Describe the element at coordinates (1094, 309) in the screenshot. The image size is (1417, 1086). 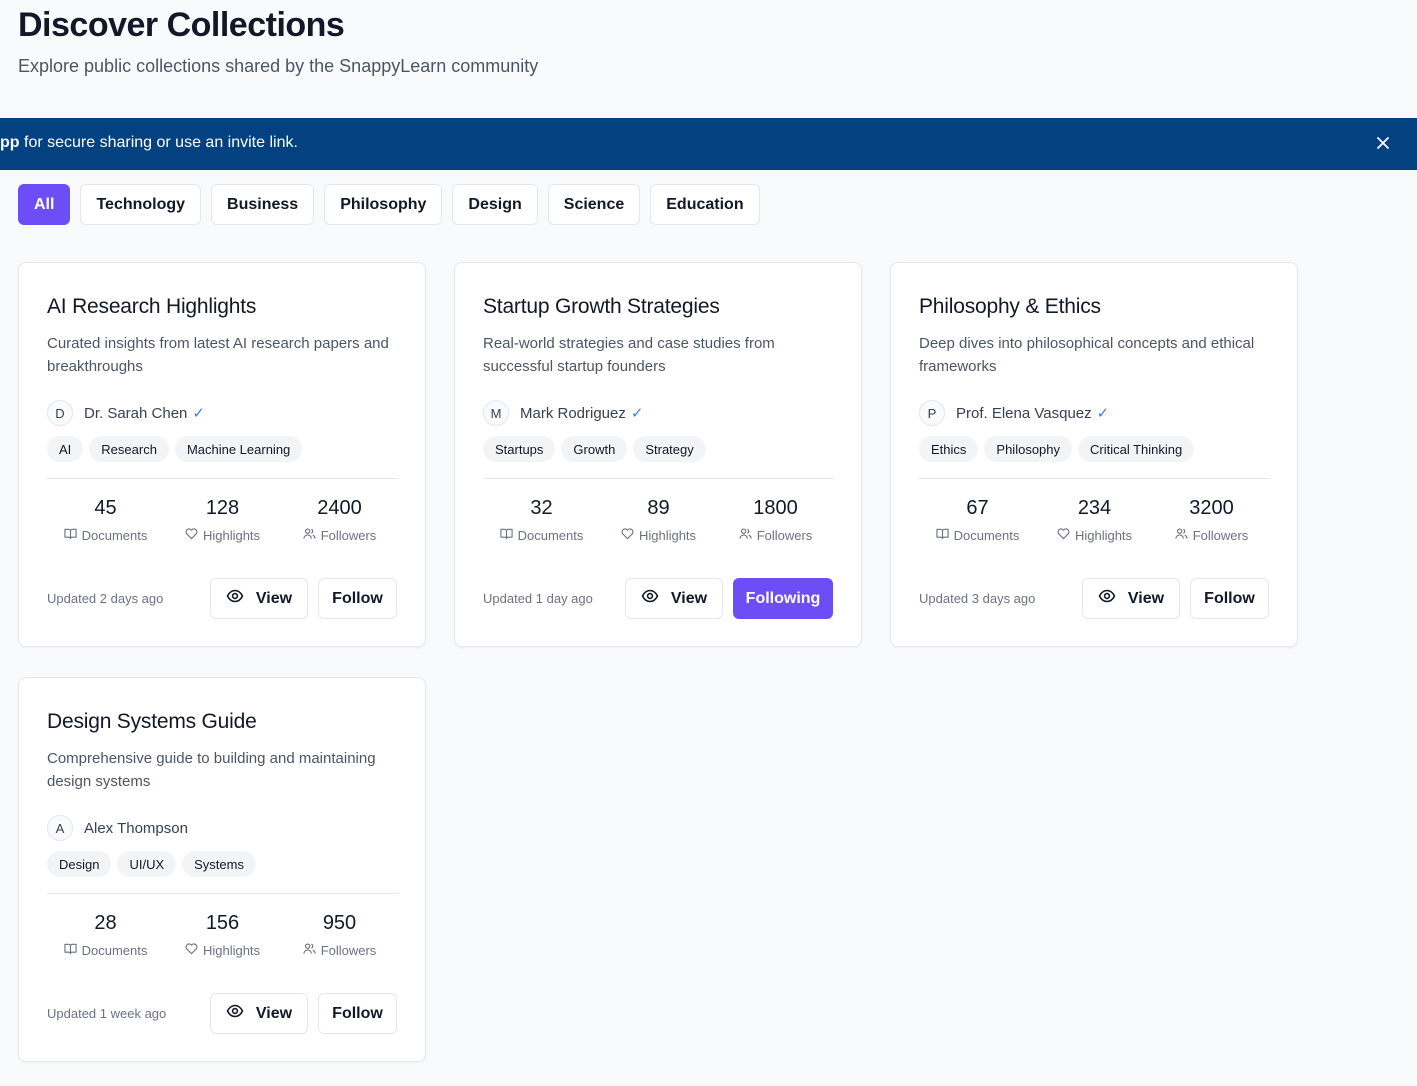
I see `collection-title: Philosophy & Ethics` at that location.